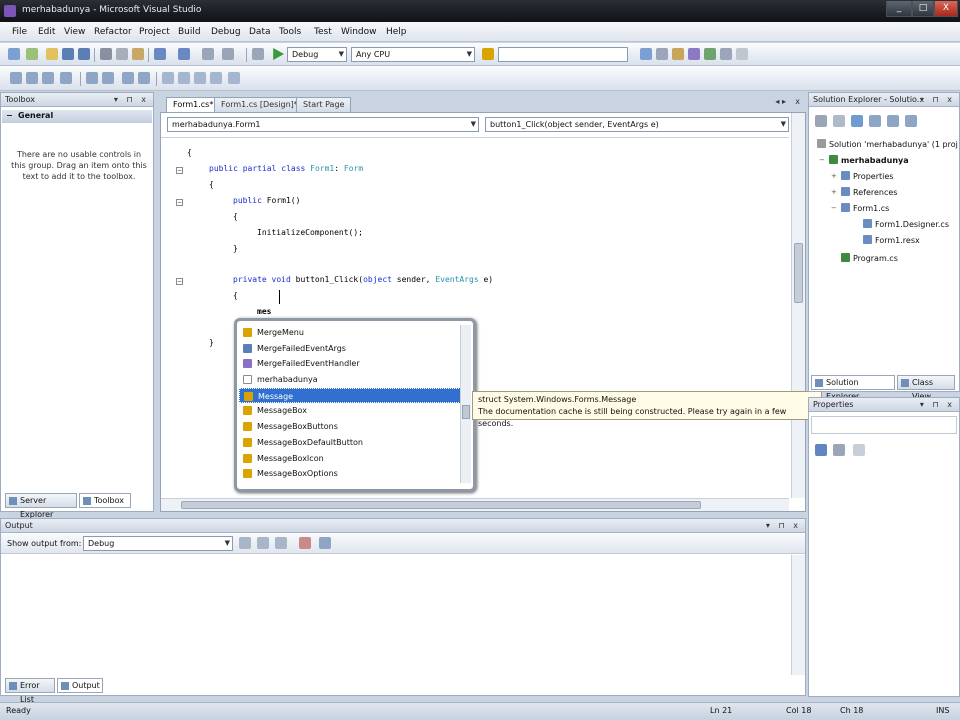 Image resolution: width=960 pixels, height=720 pixels. What do you see at coordinates (899, 9) in the screenshot?
I see `minimize-button: _` at bounding box center [899, 9].